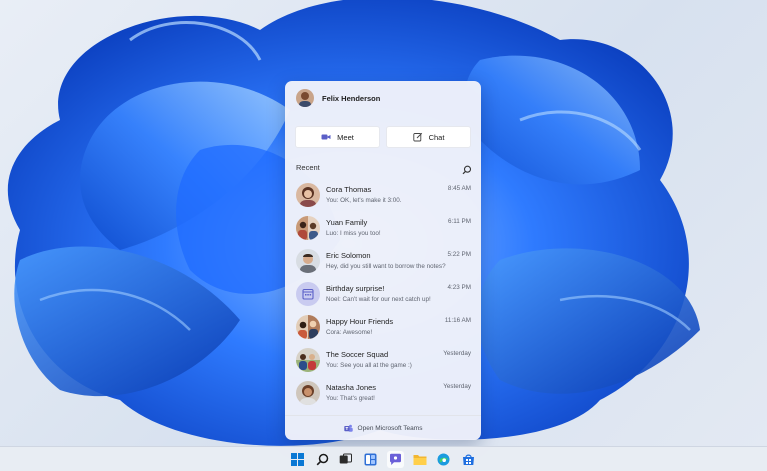 The width and height of the screenshot is (767, 471). Describe the element at coordinates (459, 254) in the screenshot. I see `conversation-time: 5:22 PM` at that location.